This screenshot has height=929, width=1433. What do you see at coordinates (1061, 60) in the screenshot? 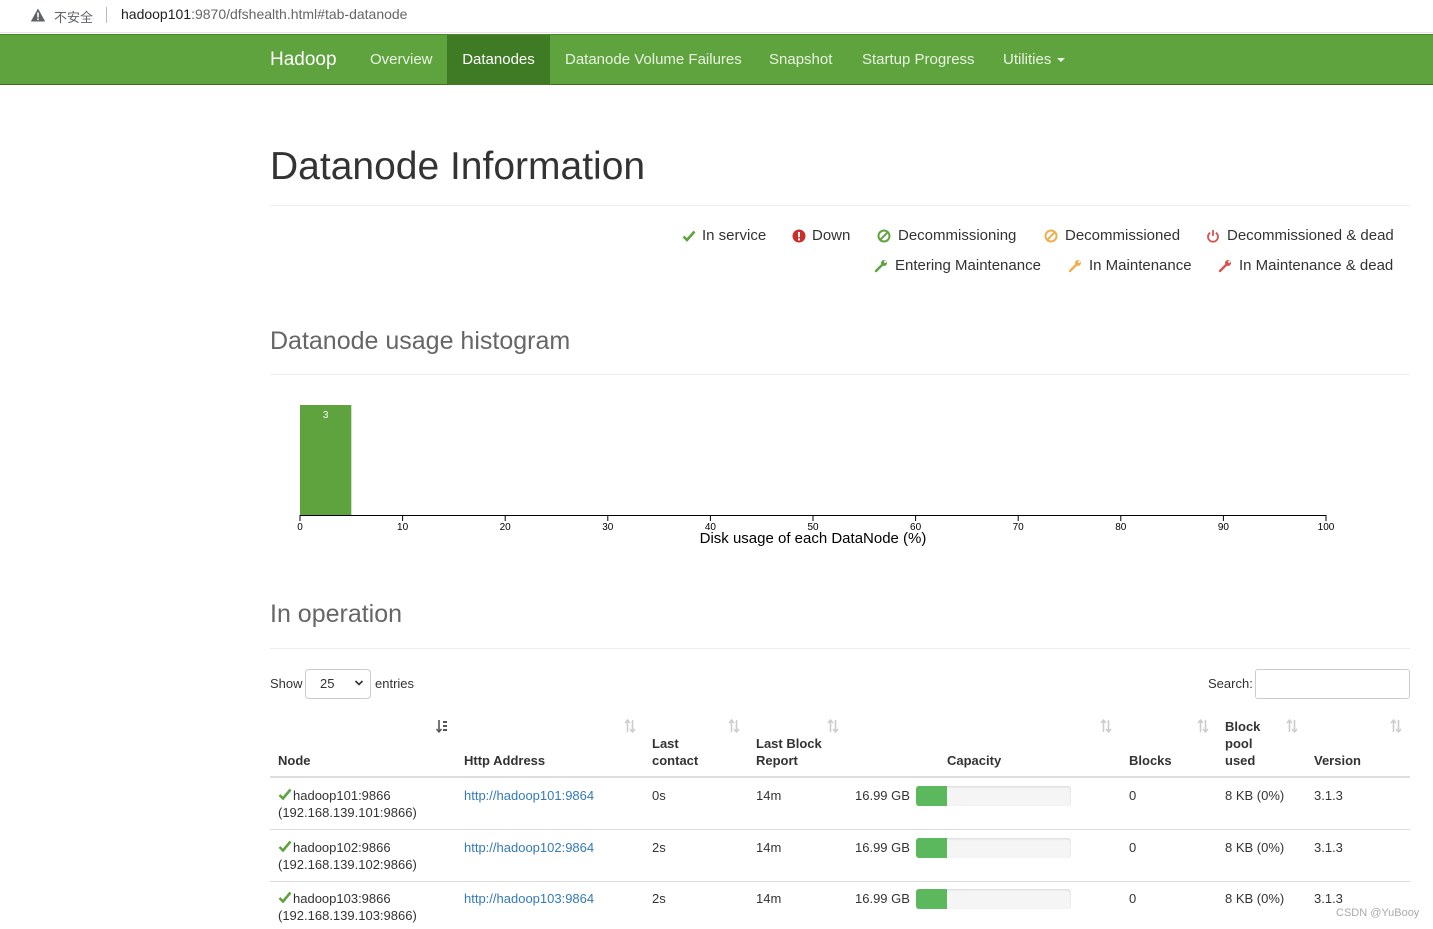
I see `caret-down-icon` at bounding box center [1061, 60].